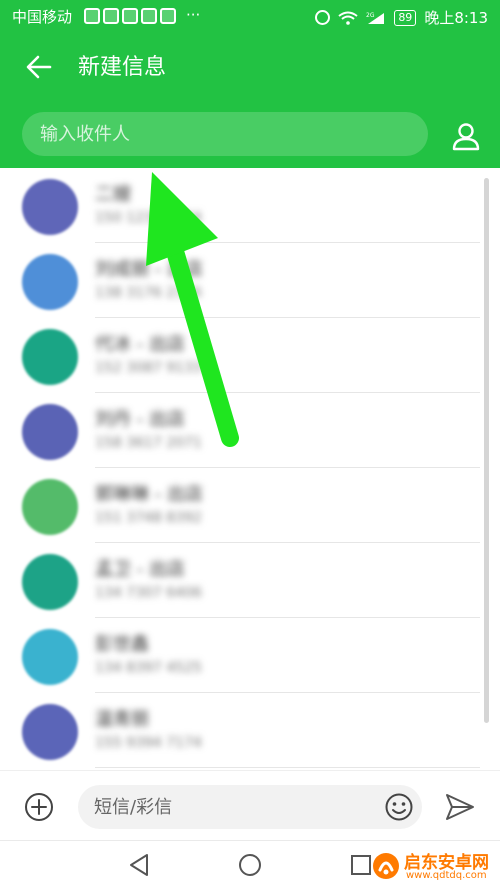  Describe the element at coordinates (148, 668) in the screenshot. I see `contact-number: 134 8397 4525` at that location.